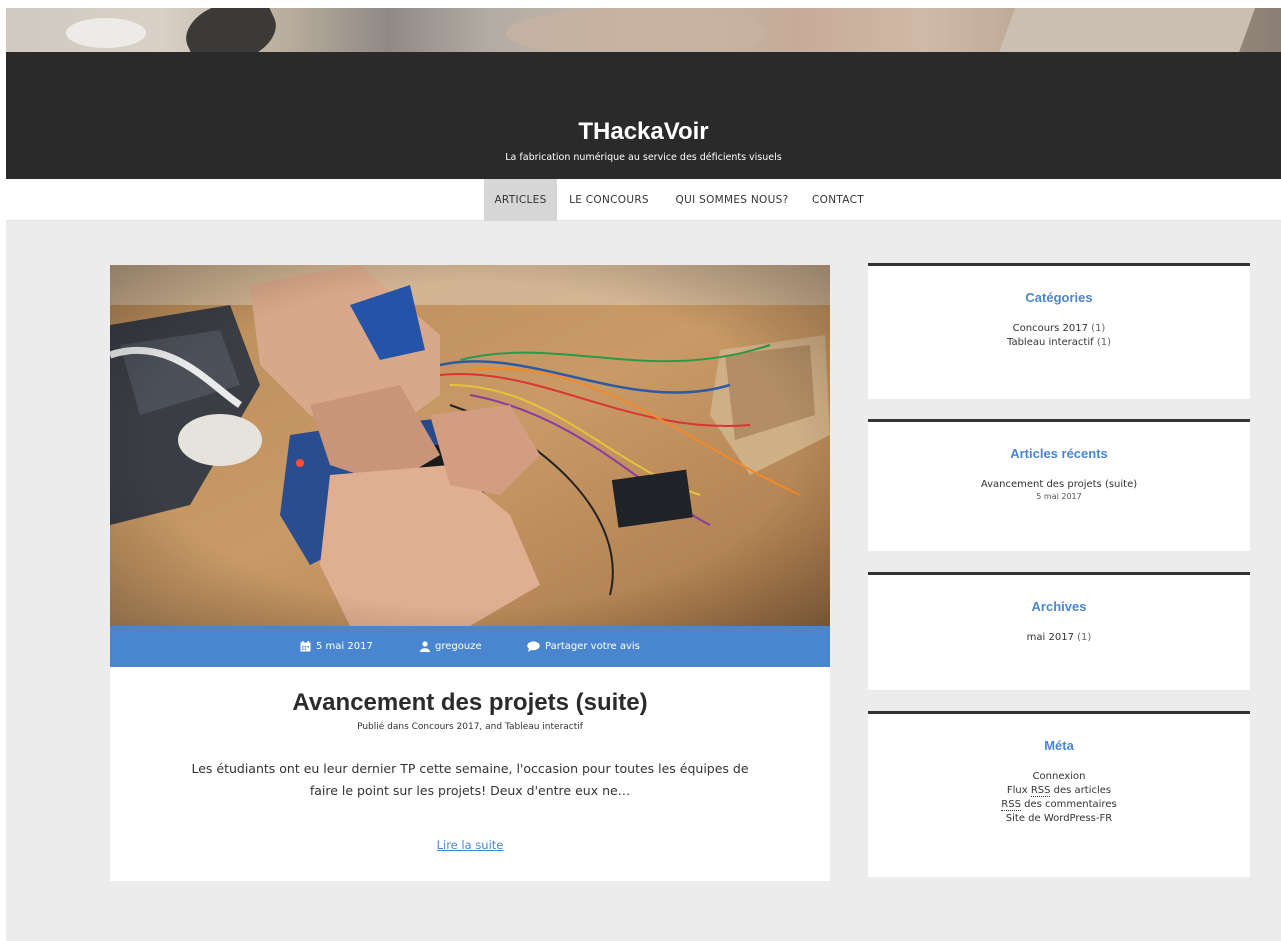 The height and width of the screenshot is (941, 1281). I want to click on list-item: Connexion, so click(1059, 777).